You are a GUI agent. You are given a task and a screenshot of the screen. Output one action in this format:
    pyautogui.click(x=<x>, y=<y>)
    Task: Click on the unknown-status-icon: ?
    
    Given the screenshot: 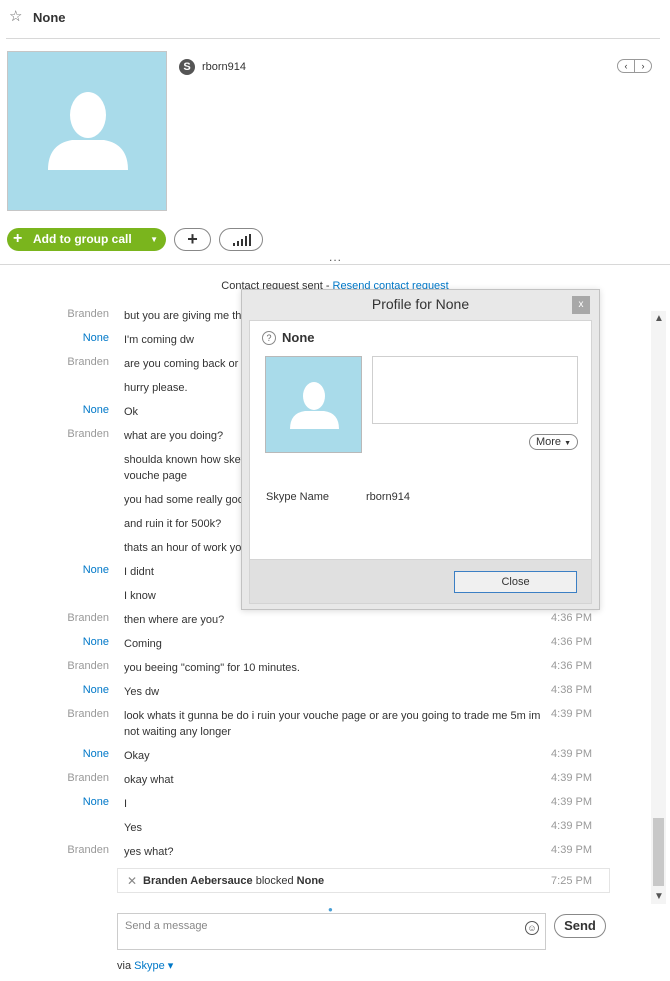 What is the action you would take?
    pyautogui.click(x=269, y=338)
    